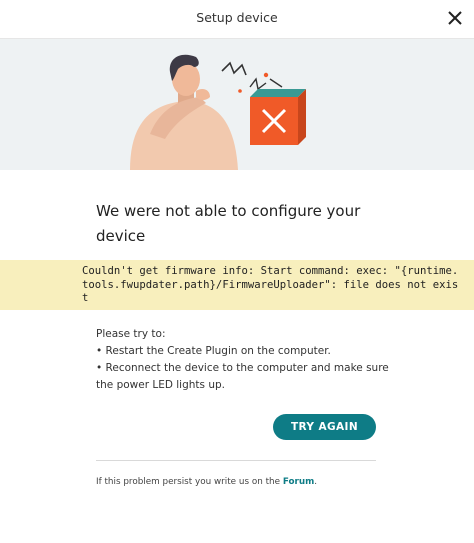 The image size is (474, 543). Describe the element at coordinates (218, 112) in the screenshot. I see `person-thinking-with-broken-box-illustration` at that location.